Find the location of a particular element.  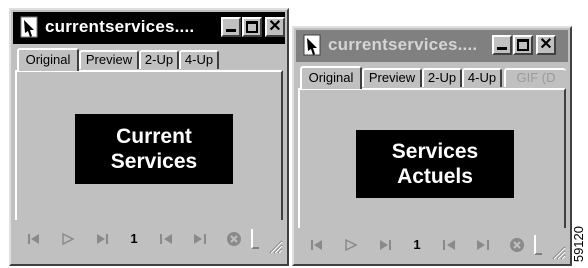

view-tabs: Original Preview 2-Up 4-Up GIF (D is located at coordinates (432, 77).